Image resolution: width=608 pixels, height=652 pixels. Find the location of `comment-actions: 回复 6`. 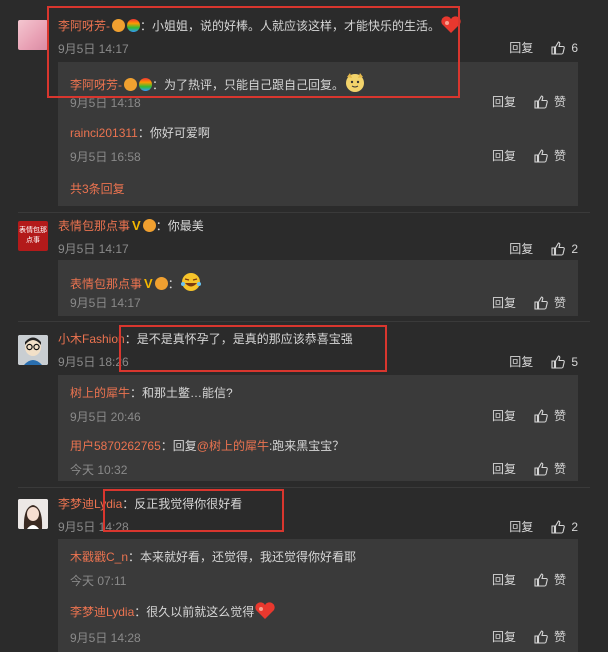

comment-actions: 回复 6 is located at coordinates (543, 47).